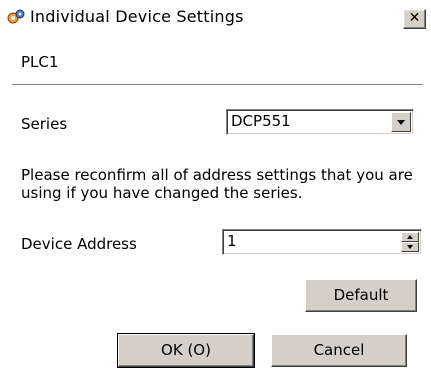 Image resolution: width=431 pixels, height=380 pixels. I want to click on series-selected-value: DCP551, so click(261, 121).